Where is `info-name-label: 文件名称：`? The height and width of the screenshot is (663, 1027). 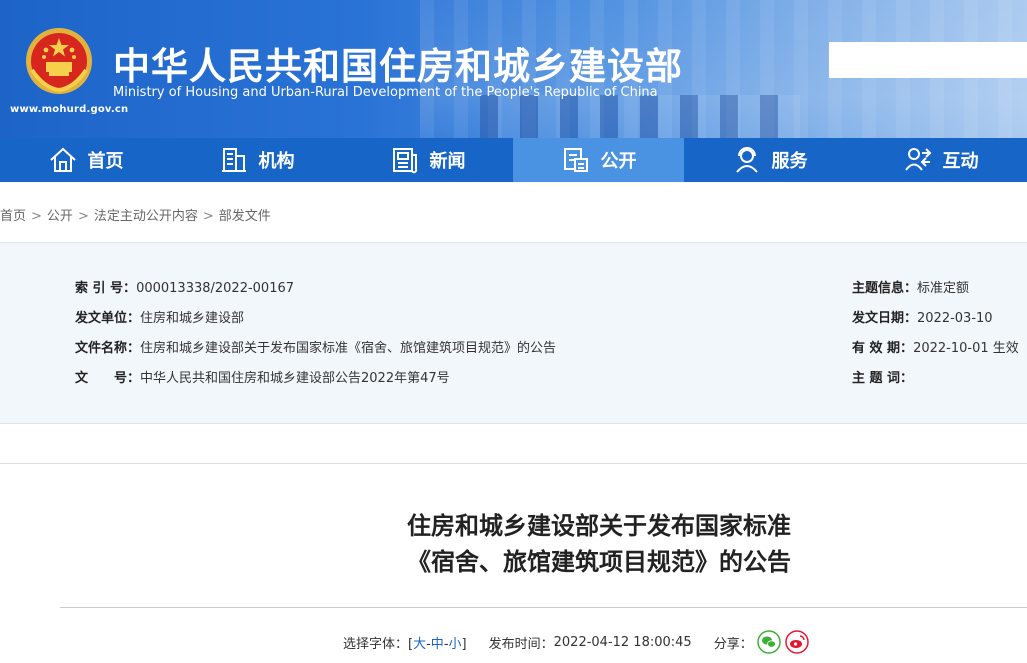
info-name-label: 文件名称： is located at coordinates (108, 348).